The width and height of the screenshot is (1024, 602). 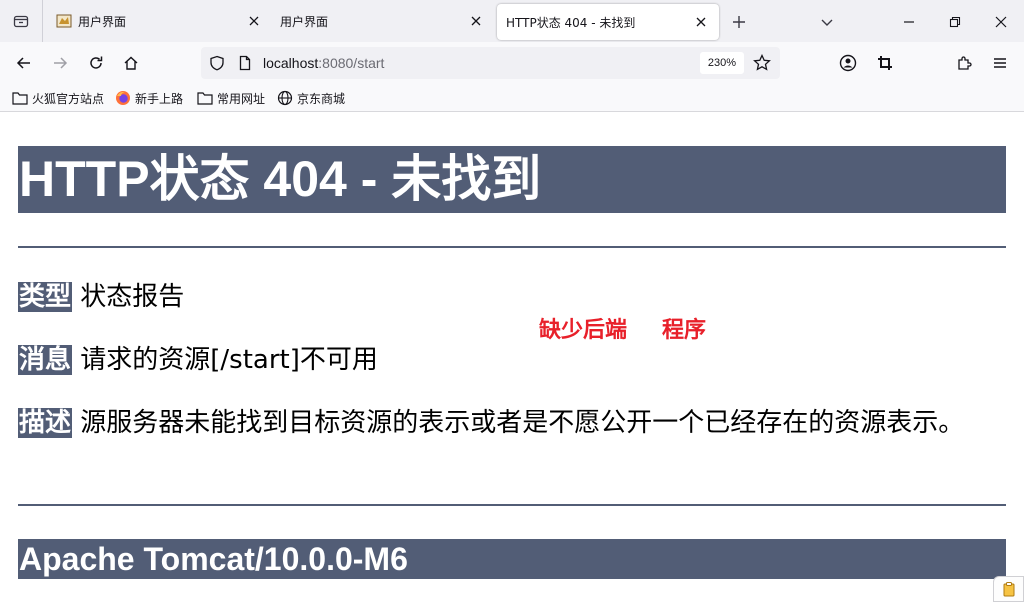 What do you see at coordinates (722, 63) in the screenshot?
I see `zoom-level-button: 230%` at bounding box center [722, 63].